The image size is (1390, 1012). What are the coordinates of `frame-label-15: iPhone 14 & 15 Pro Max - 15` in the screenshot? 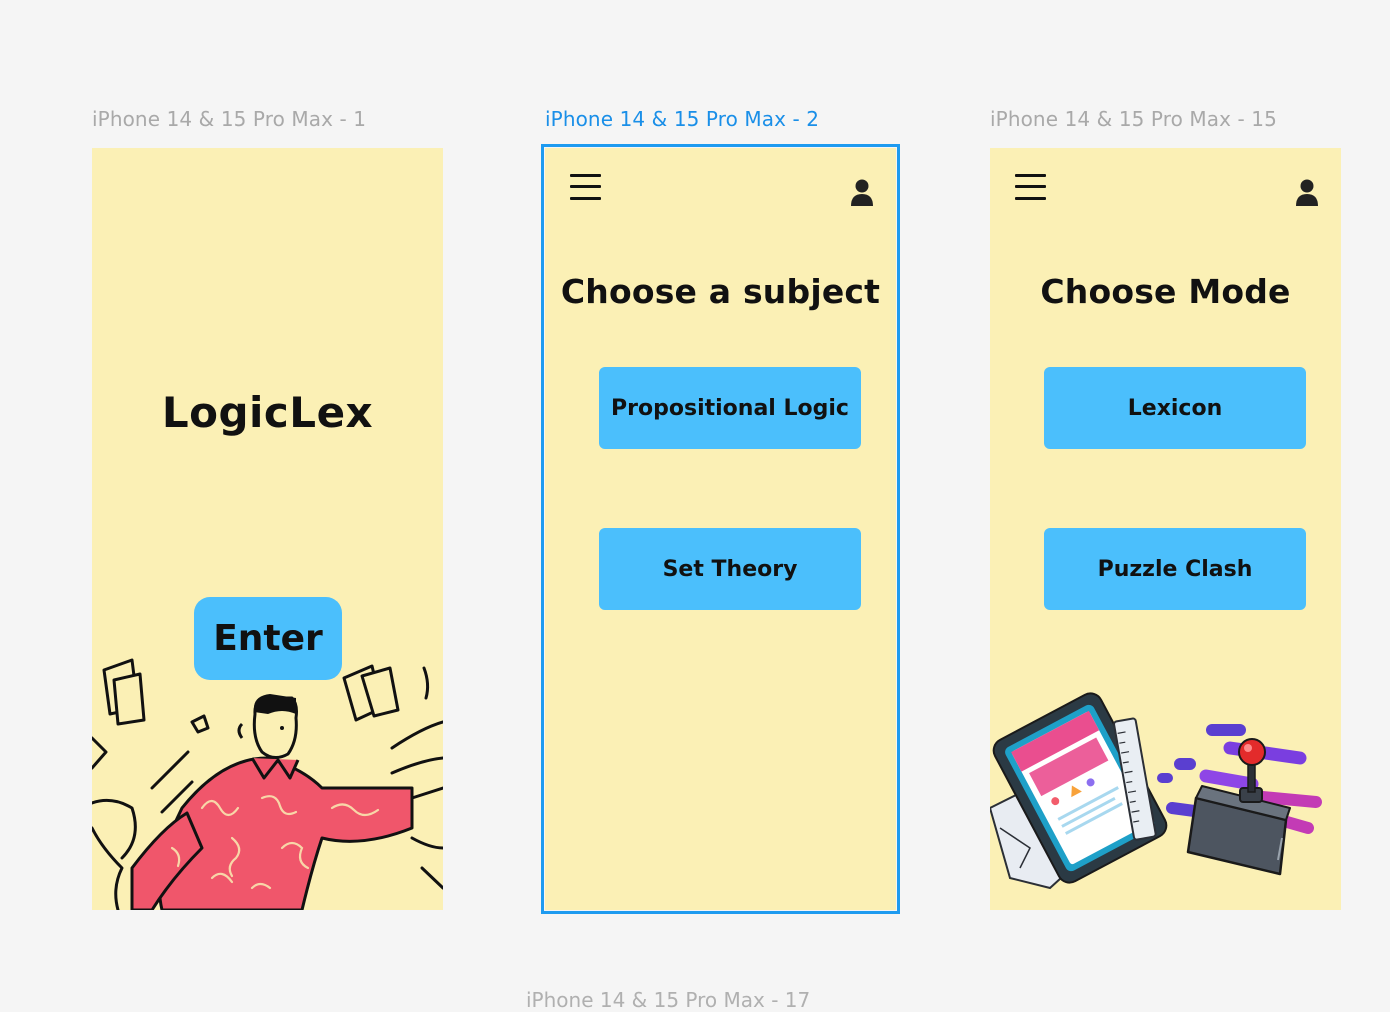 It's located at (1133, 119).